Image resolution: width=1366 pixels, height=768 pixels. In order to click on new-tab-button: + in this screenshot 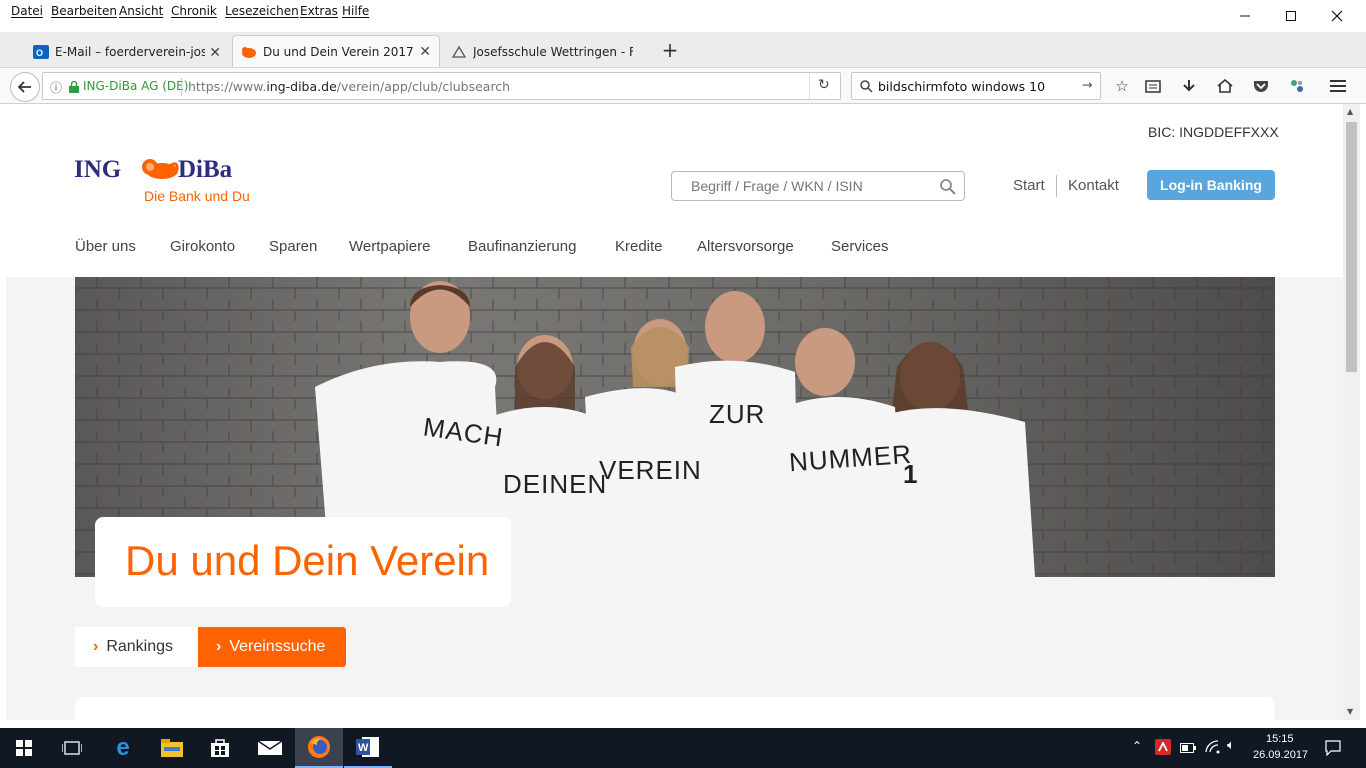, I will do `click(670, 50)`.